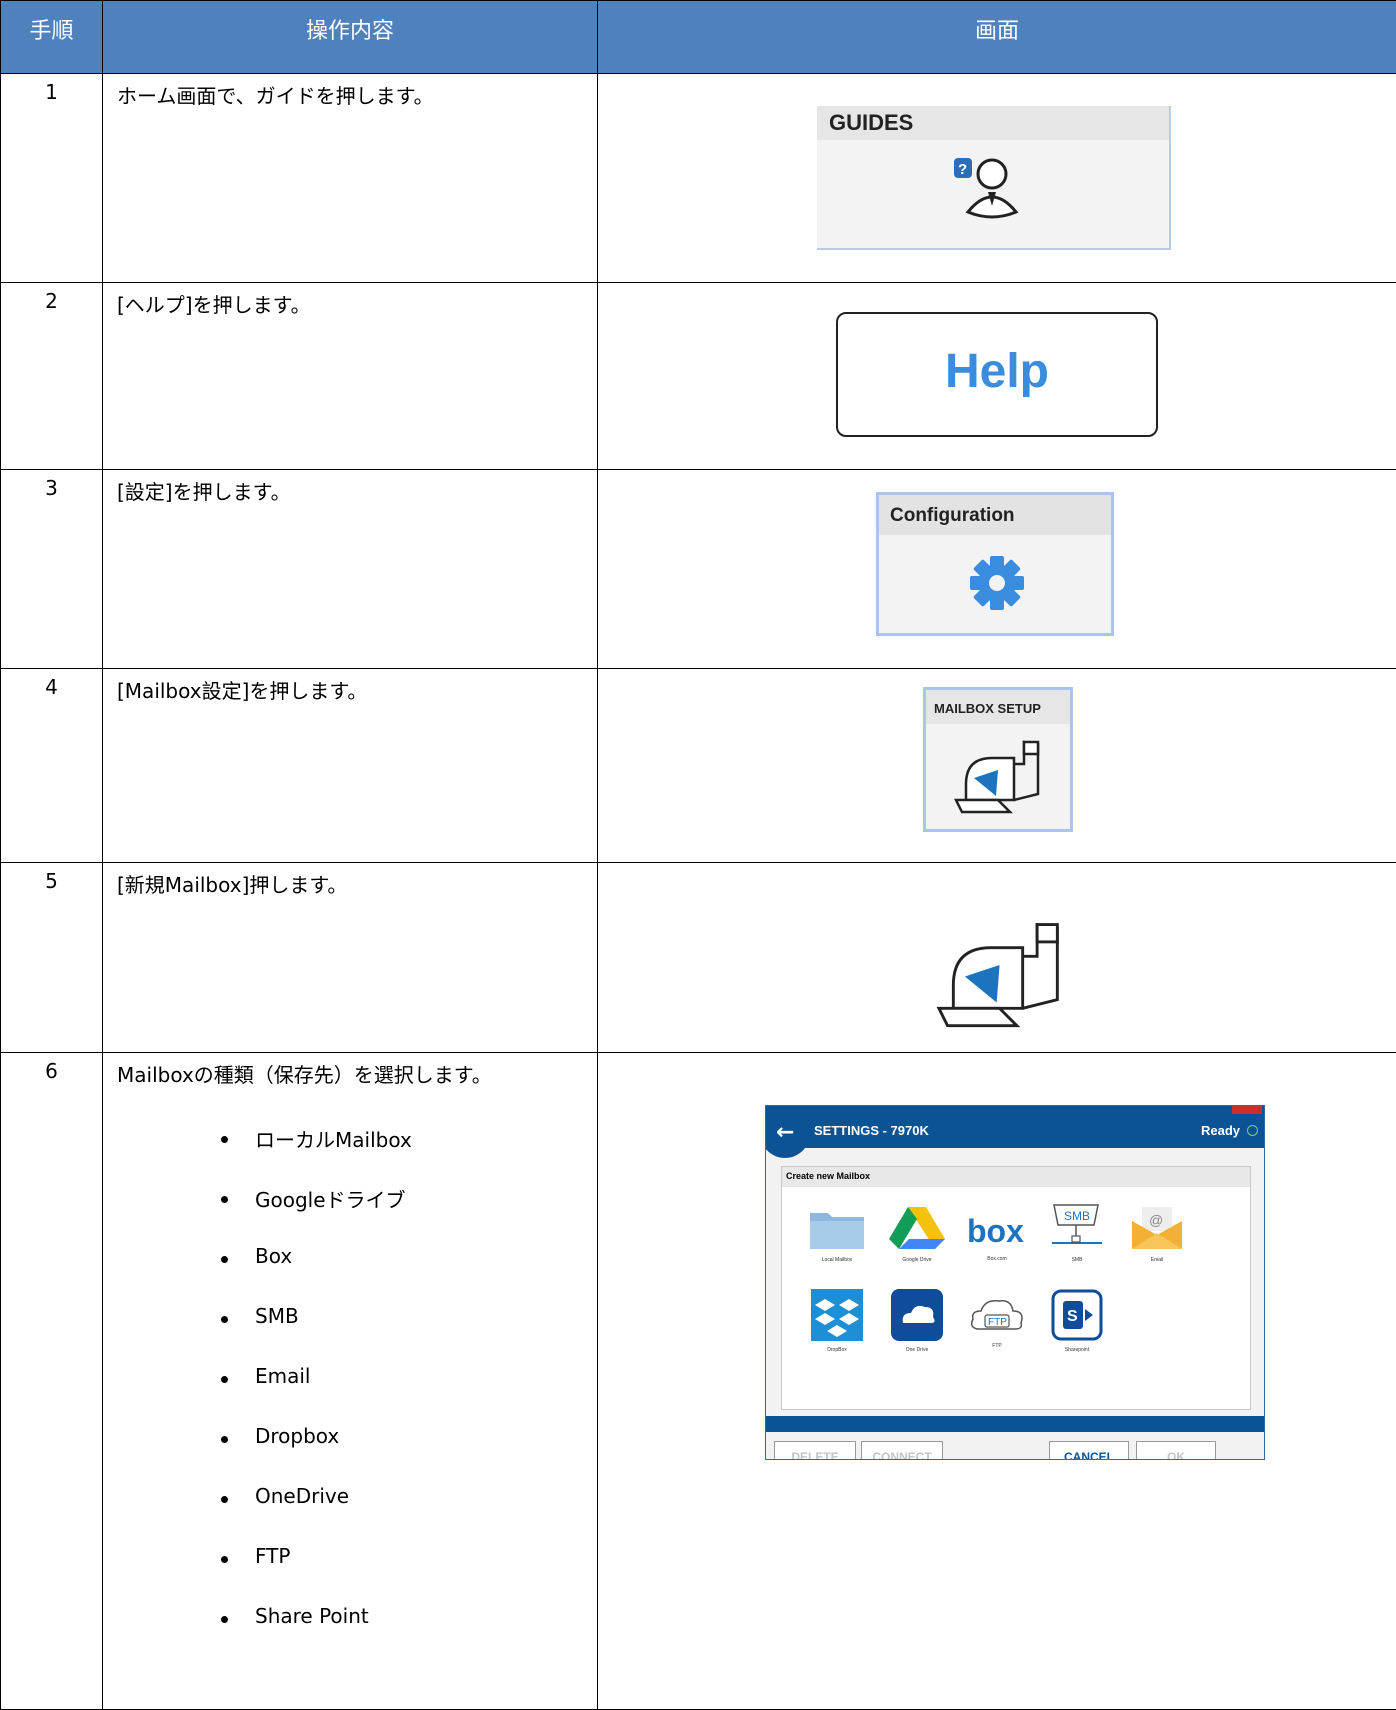  What do you see at coordinates (350, 37) in the screenshot?
I see `header-operation: 操作内容` at bounding box center [350, 37].